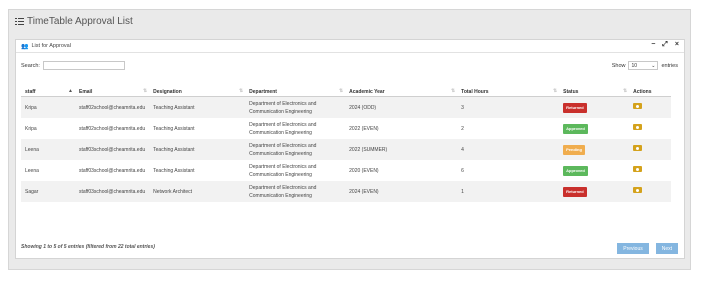  What do you see at coordinates (594, 149) in the screenshot?
I see `cell-status: Pending` at bounding box center [594, 149].